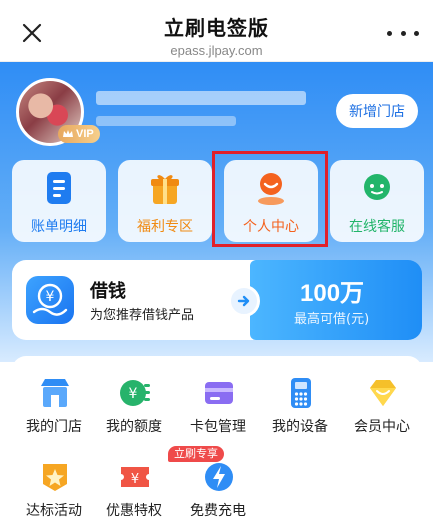  I want to click on service-label: 我的设备, so click(300, 427).